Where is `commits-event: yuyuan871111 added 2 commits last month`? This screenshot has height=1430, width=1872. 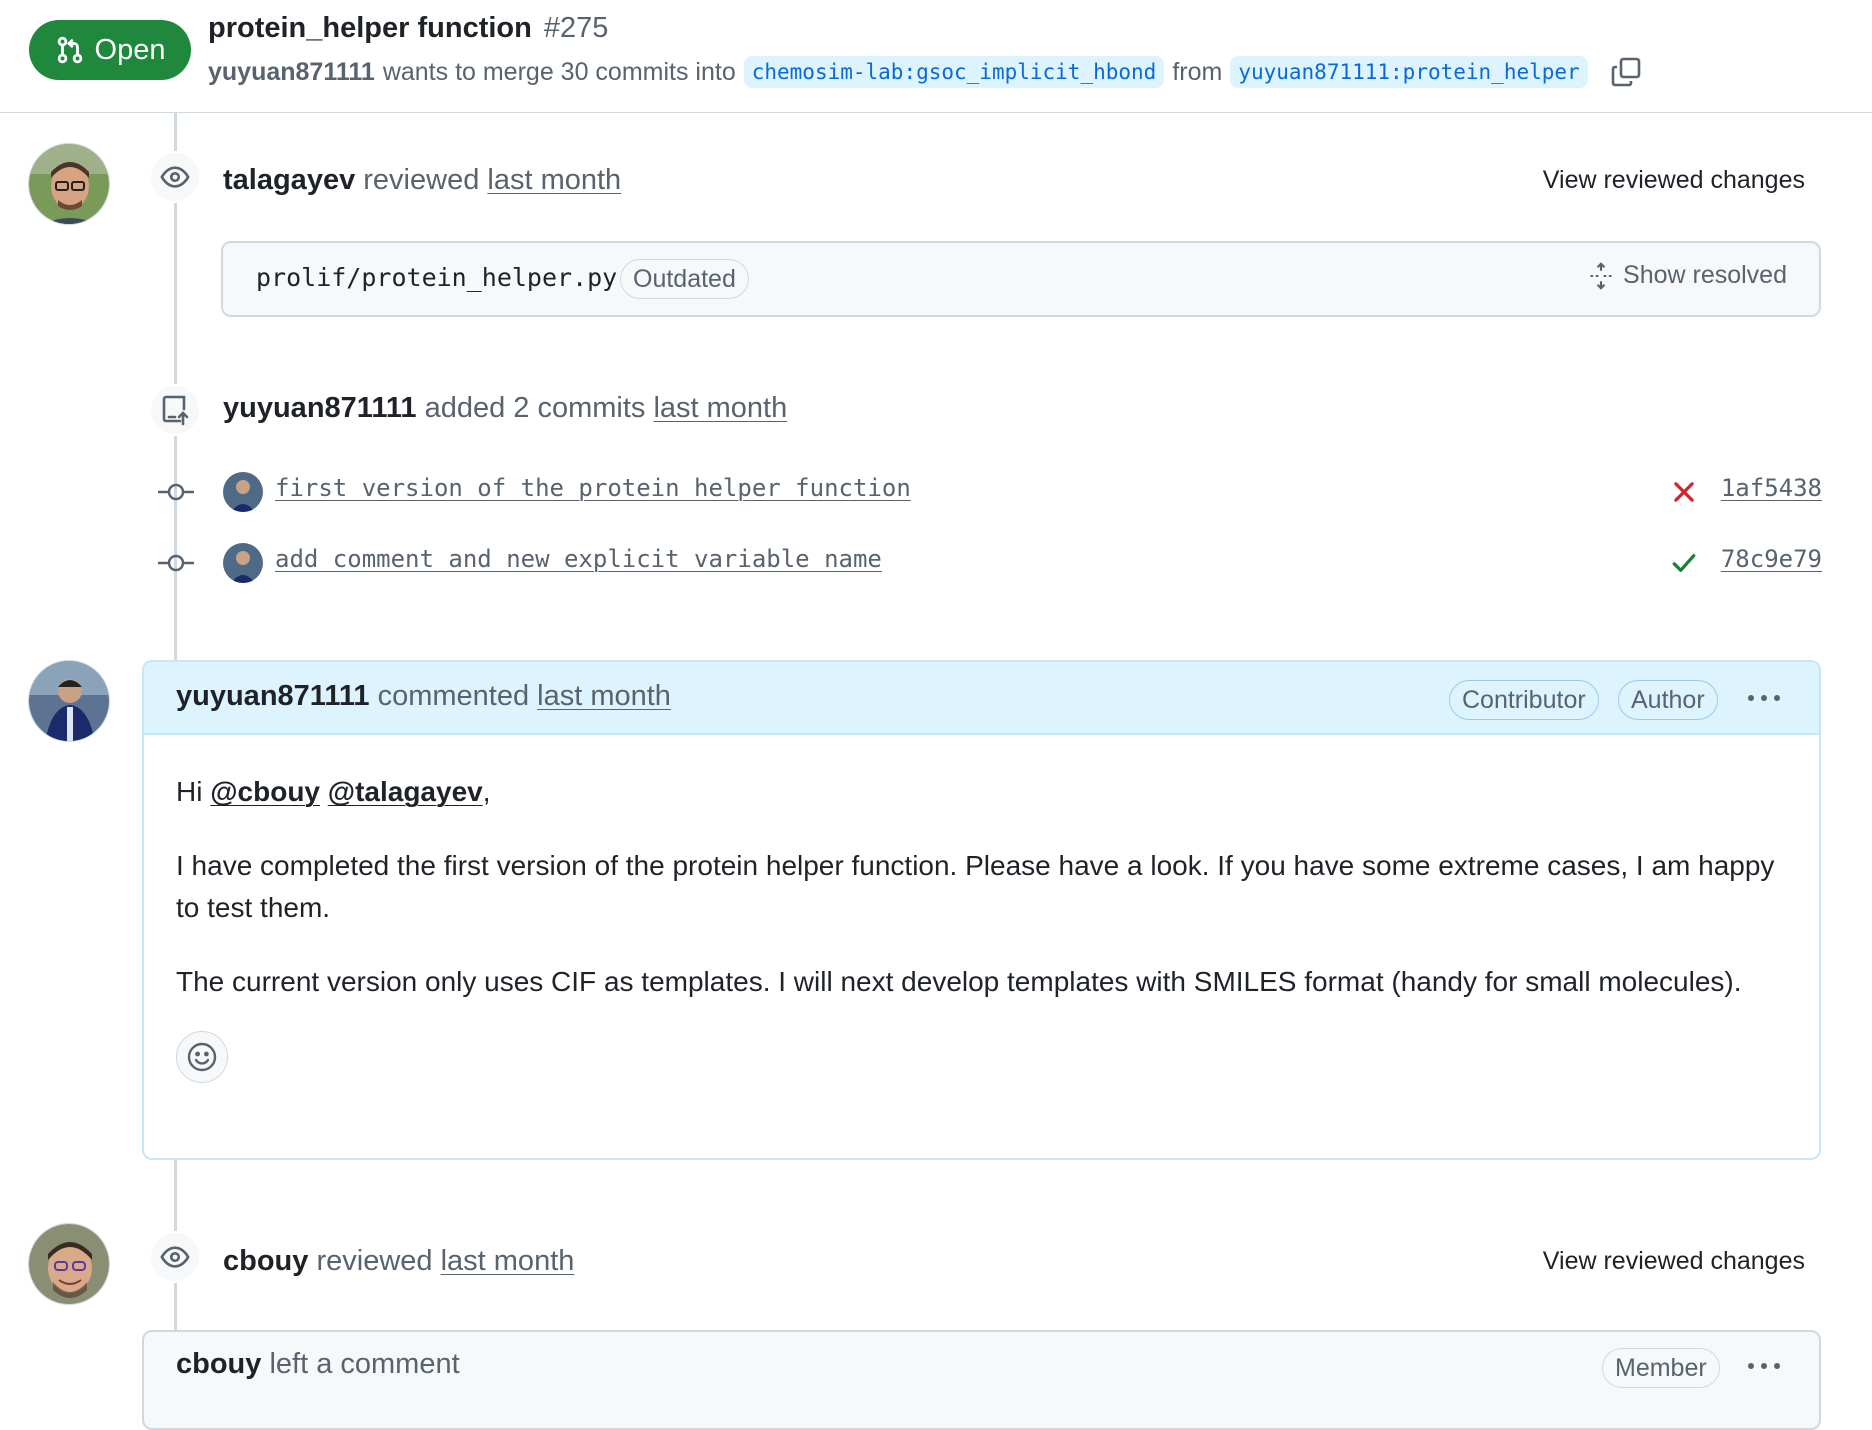 commits-event: yuyuan871111 added 2 commits last month is located at coordinates (505, 408).